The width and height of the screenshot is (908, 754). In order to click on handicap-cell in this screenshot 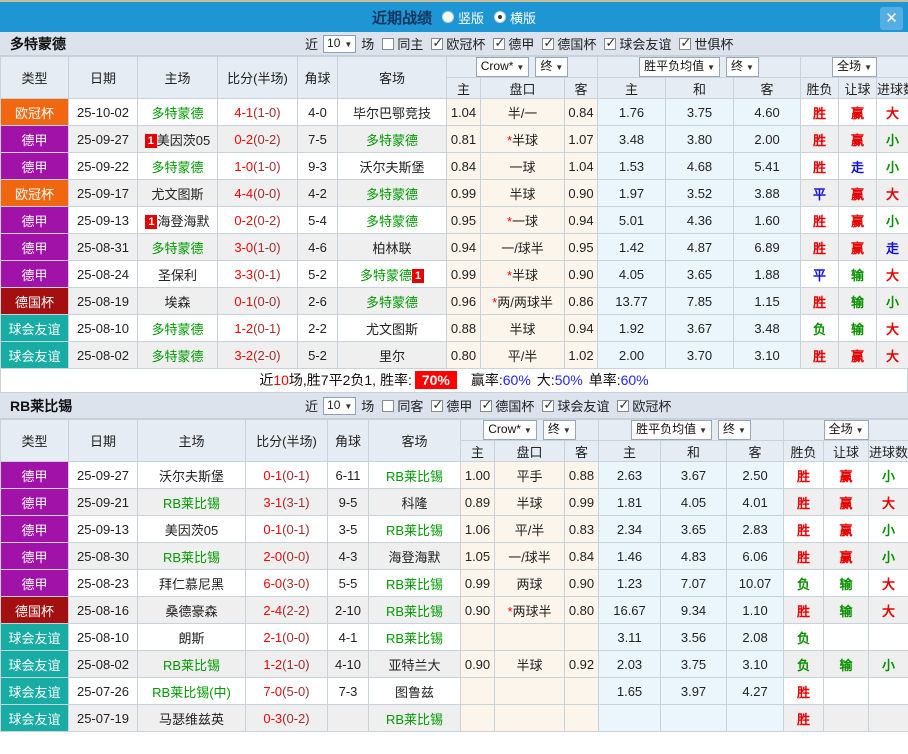, I will do `click(529, 691)`.